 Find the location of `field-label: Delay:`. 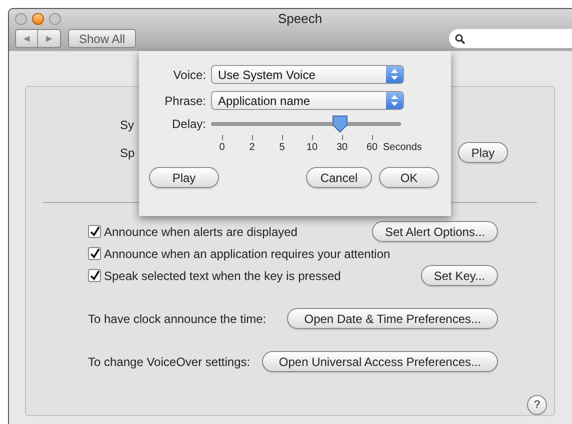

field-label: Delay: is located at coordinates (188, 124).